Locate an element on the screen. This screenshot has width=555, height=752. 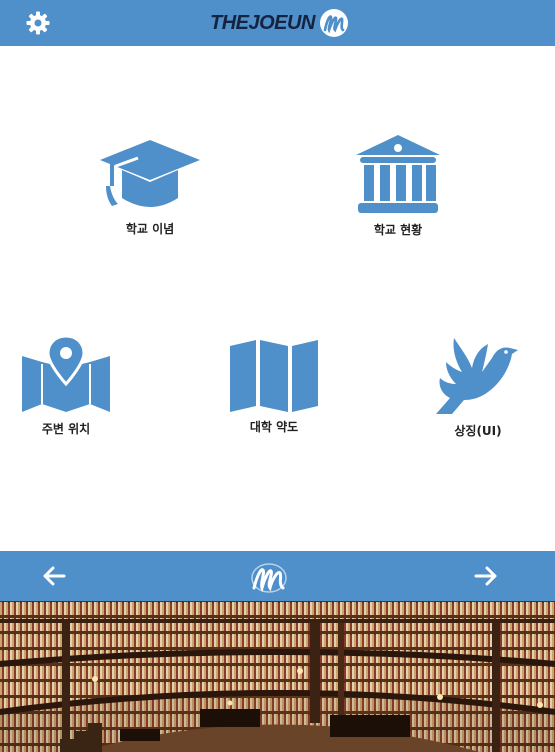
arrow-right-icon is located at coordinates (486, 576).